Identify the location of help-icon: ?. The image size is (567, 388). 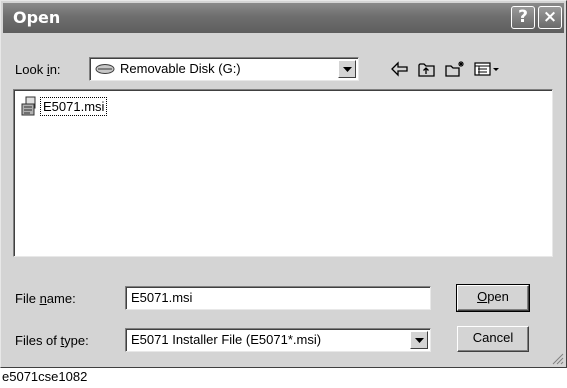
(523, 17).